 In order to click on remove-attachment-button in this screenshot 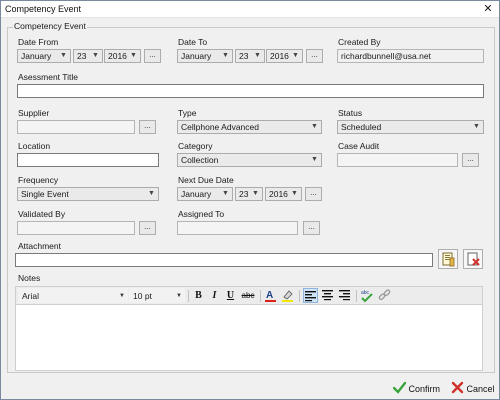, I will do `click(473, 259)`.